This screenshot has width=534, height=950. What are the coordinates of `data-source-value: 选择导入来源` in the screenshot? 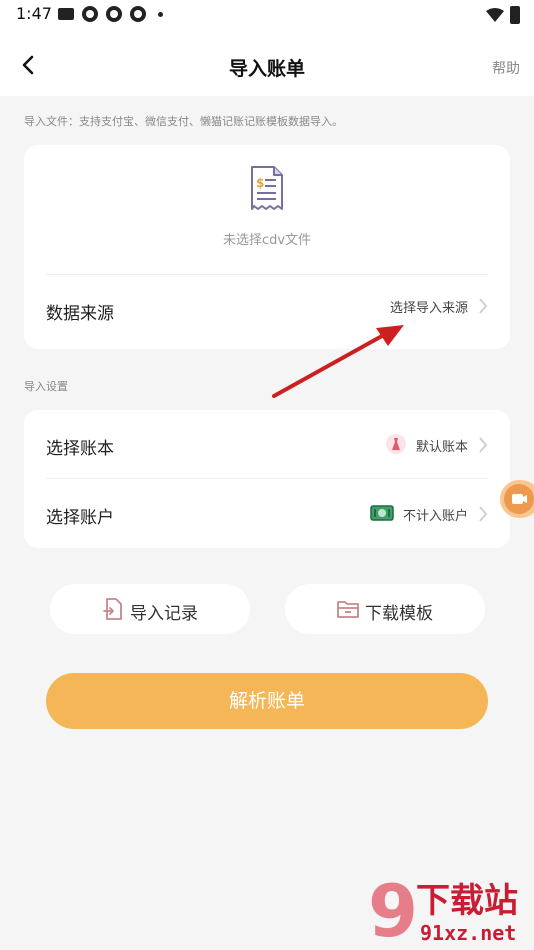 It's located at (428, 308).